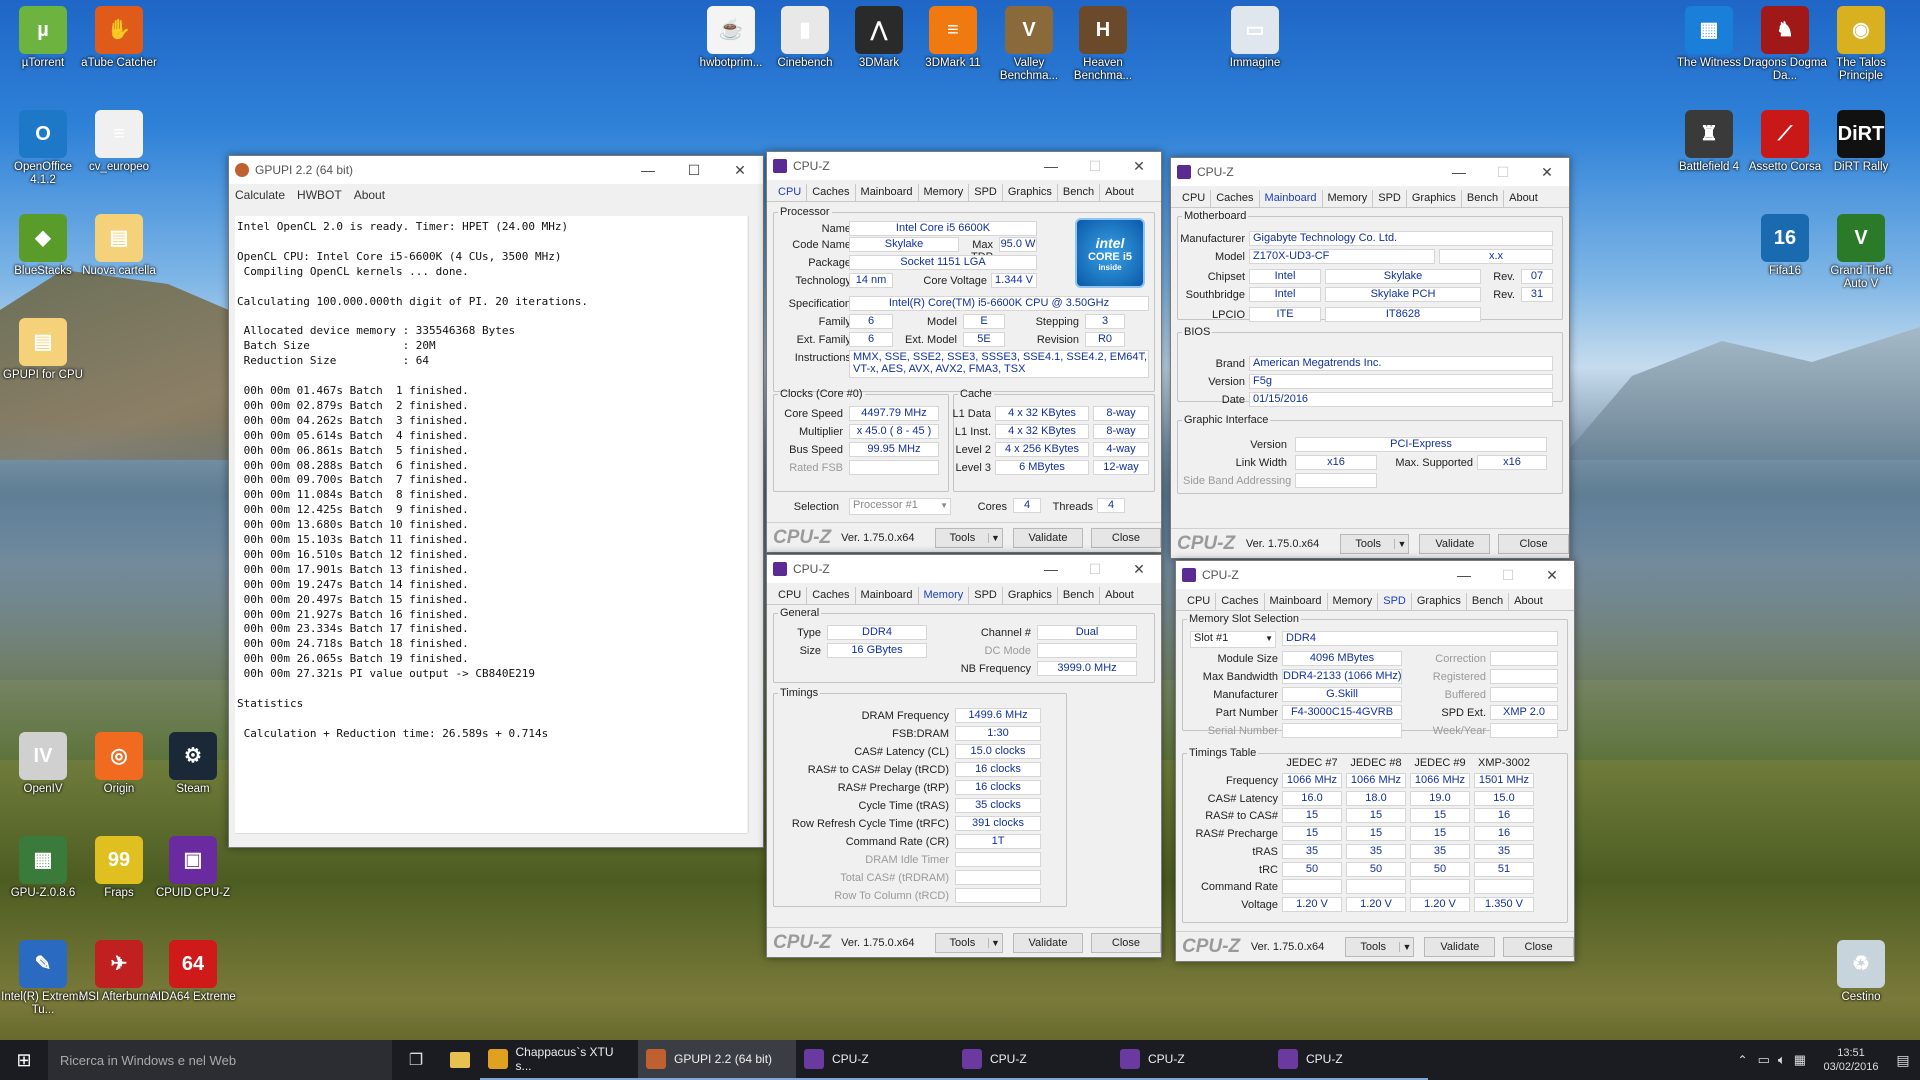 Image resolution: width=1920 pixels, height=1080 pixels. Describe the element at coordinates (1861, 252) in the screenshot. I see `desktop-icon: V Grand Theft Auto V` at that location.